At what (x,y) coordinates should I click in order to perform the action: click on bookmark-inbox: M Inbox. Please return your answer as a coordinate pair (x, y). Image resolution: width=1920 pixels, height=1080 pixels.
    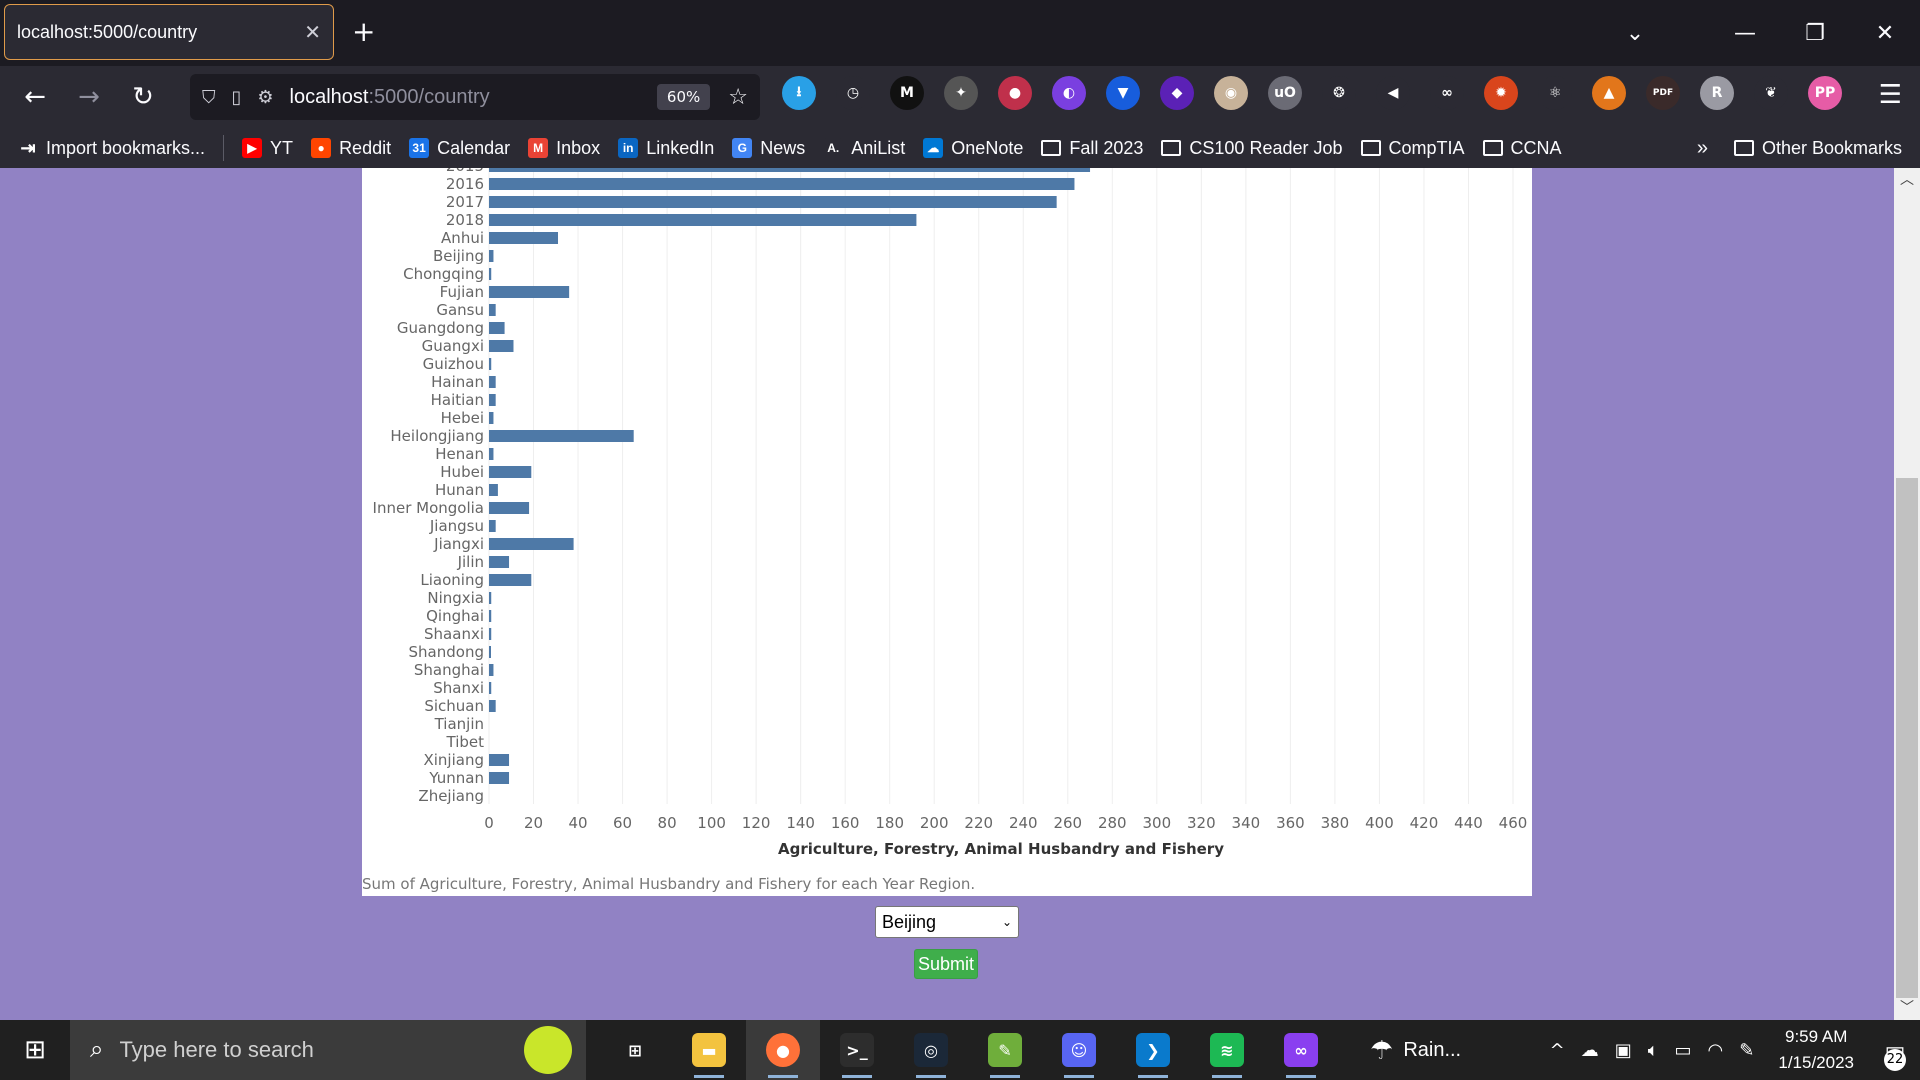
    Looking at the image, I should click on (564, 148).